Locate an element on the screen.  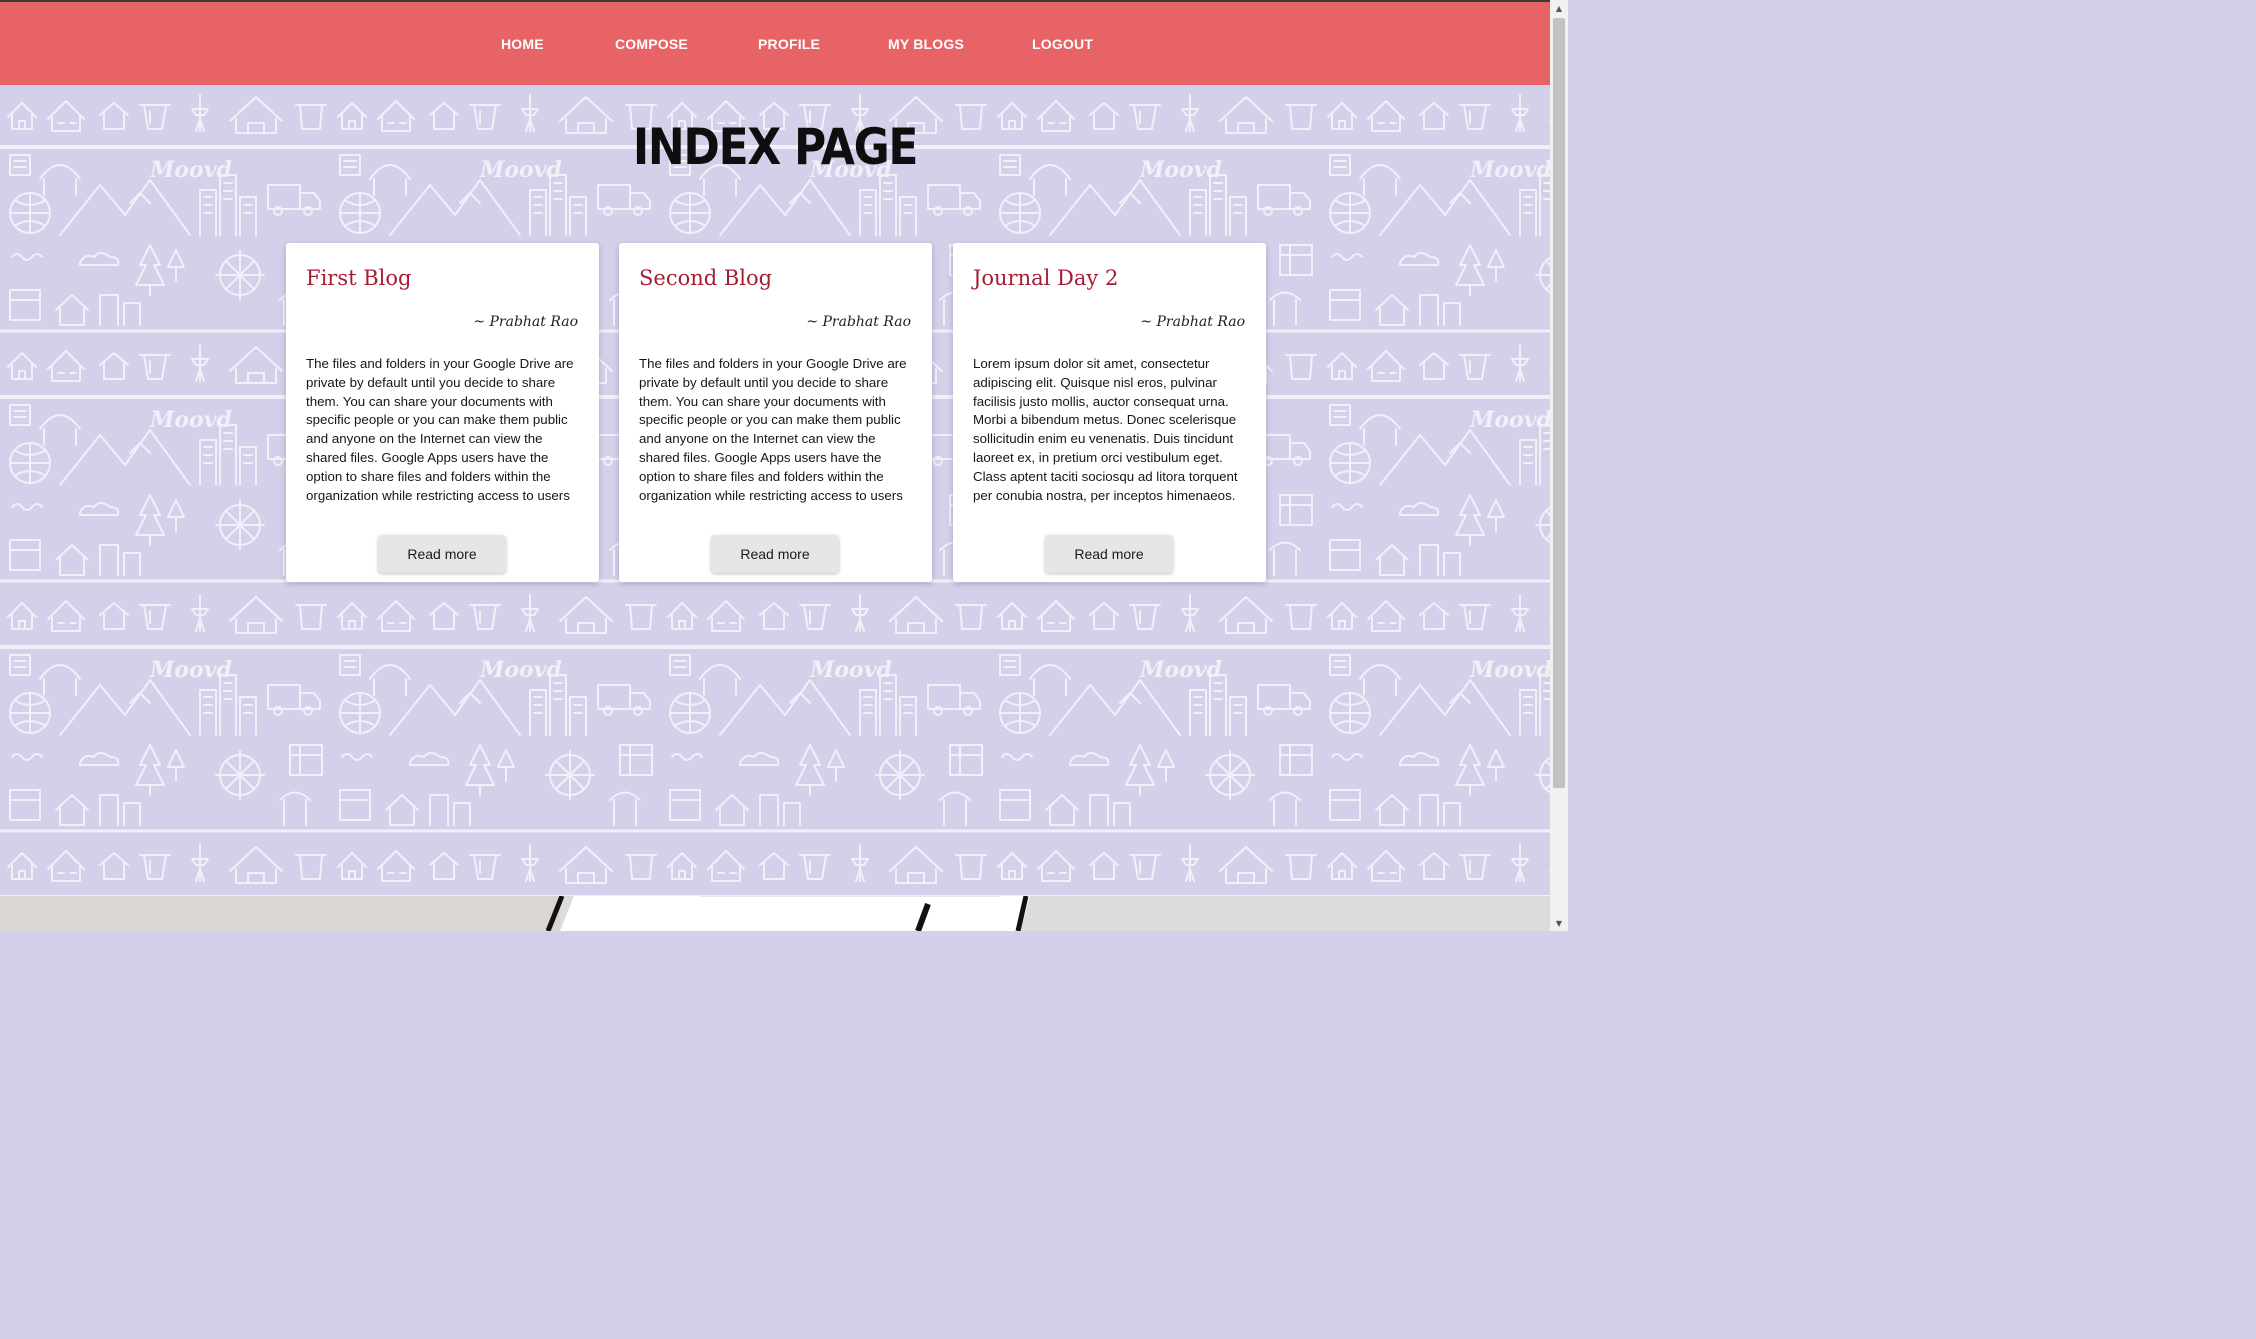
nav-profile-link: PROFILE is located at coordinates (789, 44).